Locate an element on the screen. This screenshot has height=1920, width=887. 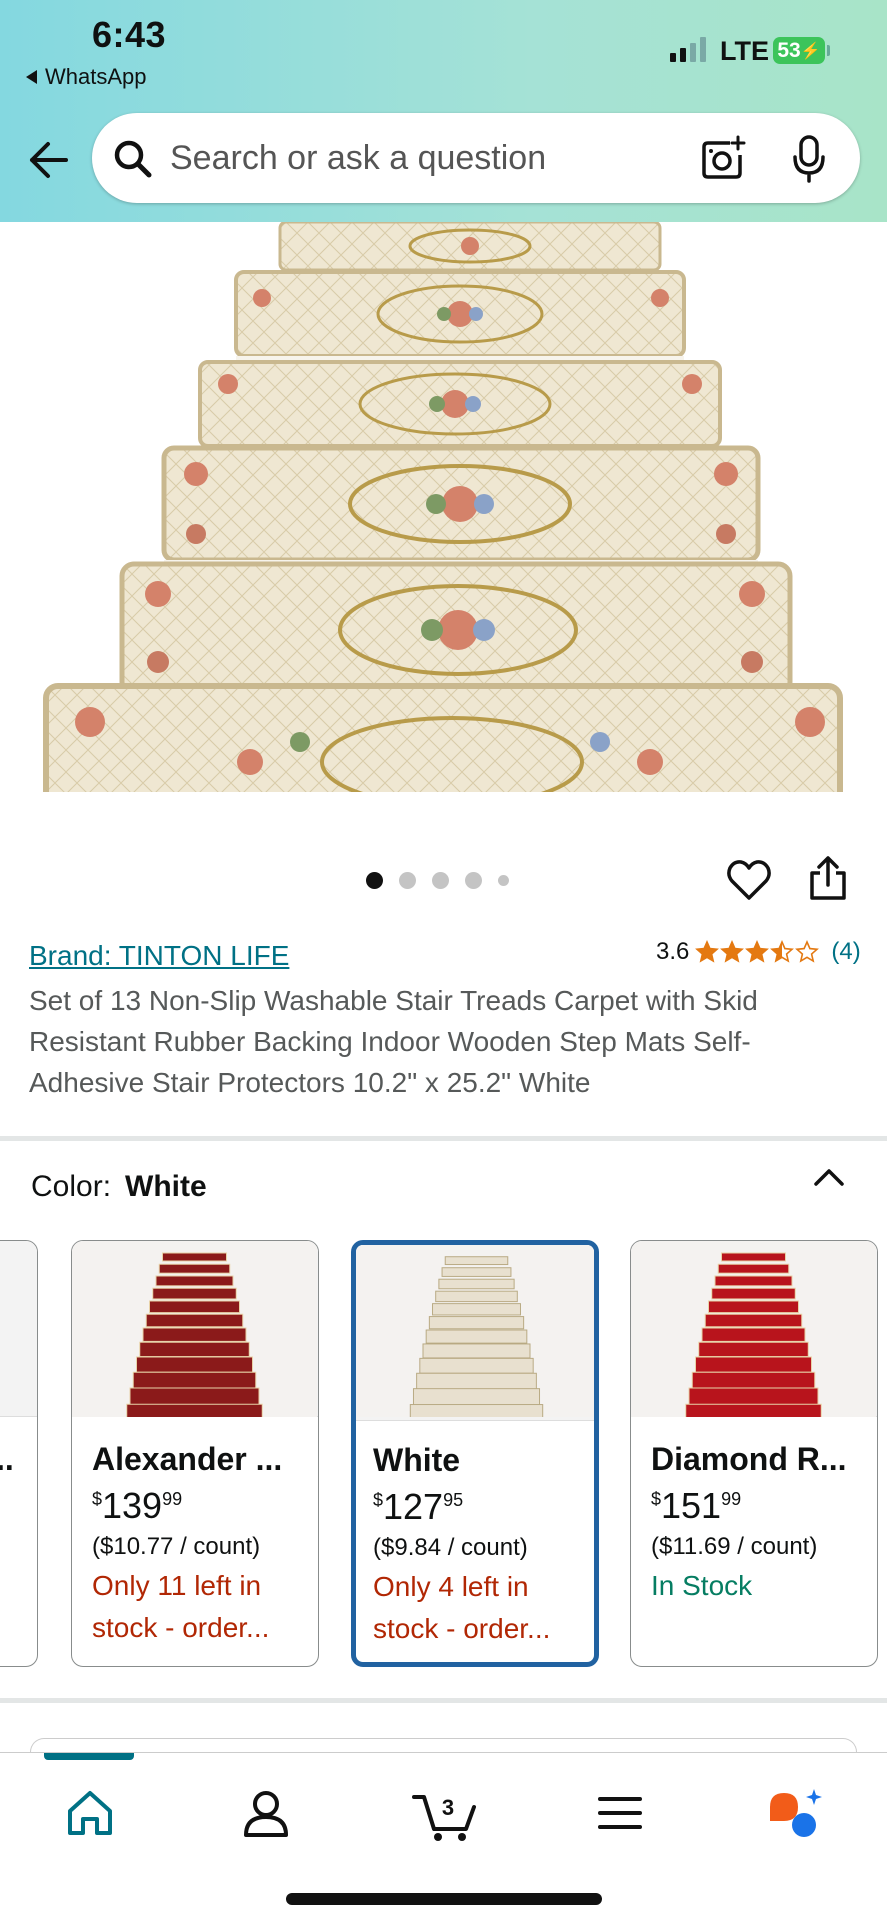
review-count: (4) is located at coordinates (845, 952).